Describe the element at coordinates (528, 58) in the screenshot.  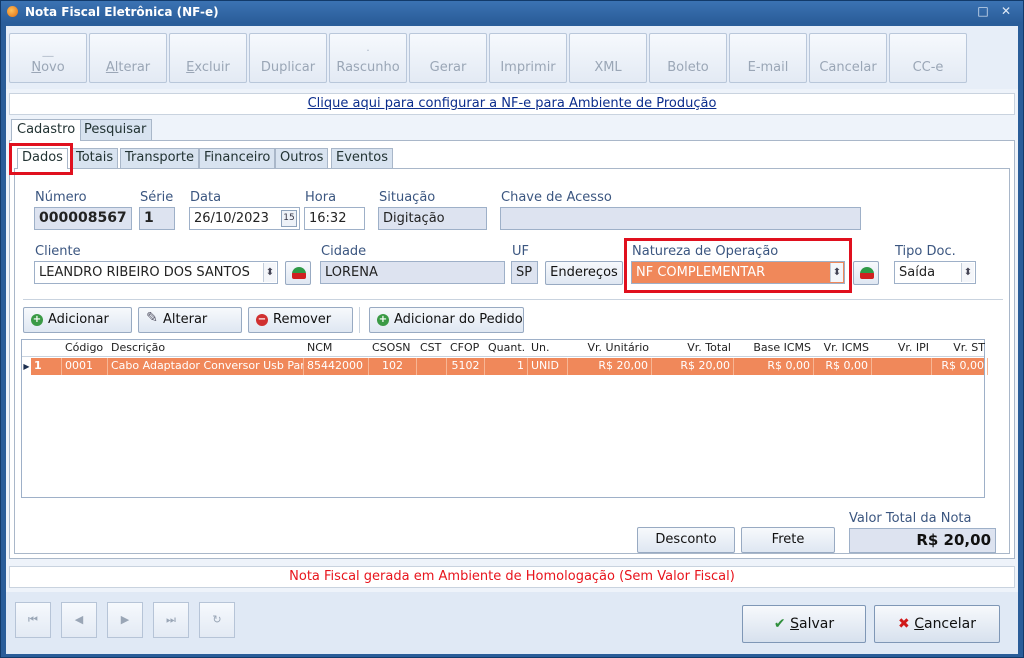
I see `imprimir-button: Imprimir` at that location.